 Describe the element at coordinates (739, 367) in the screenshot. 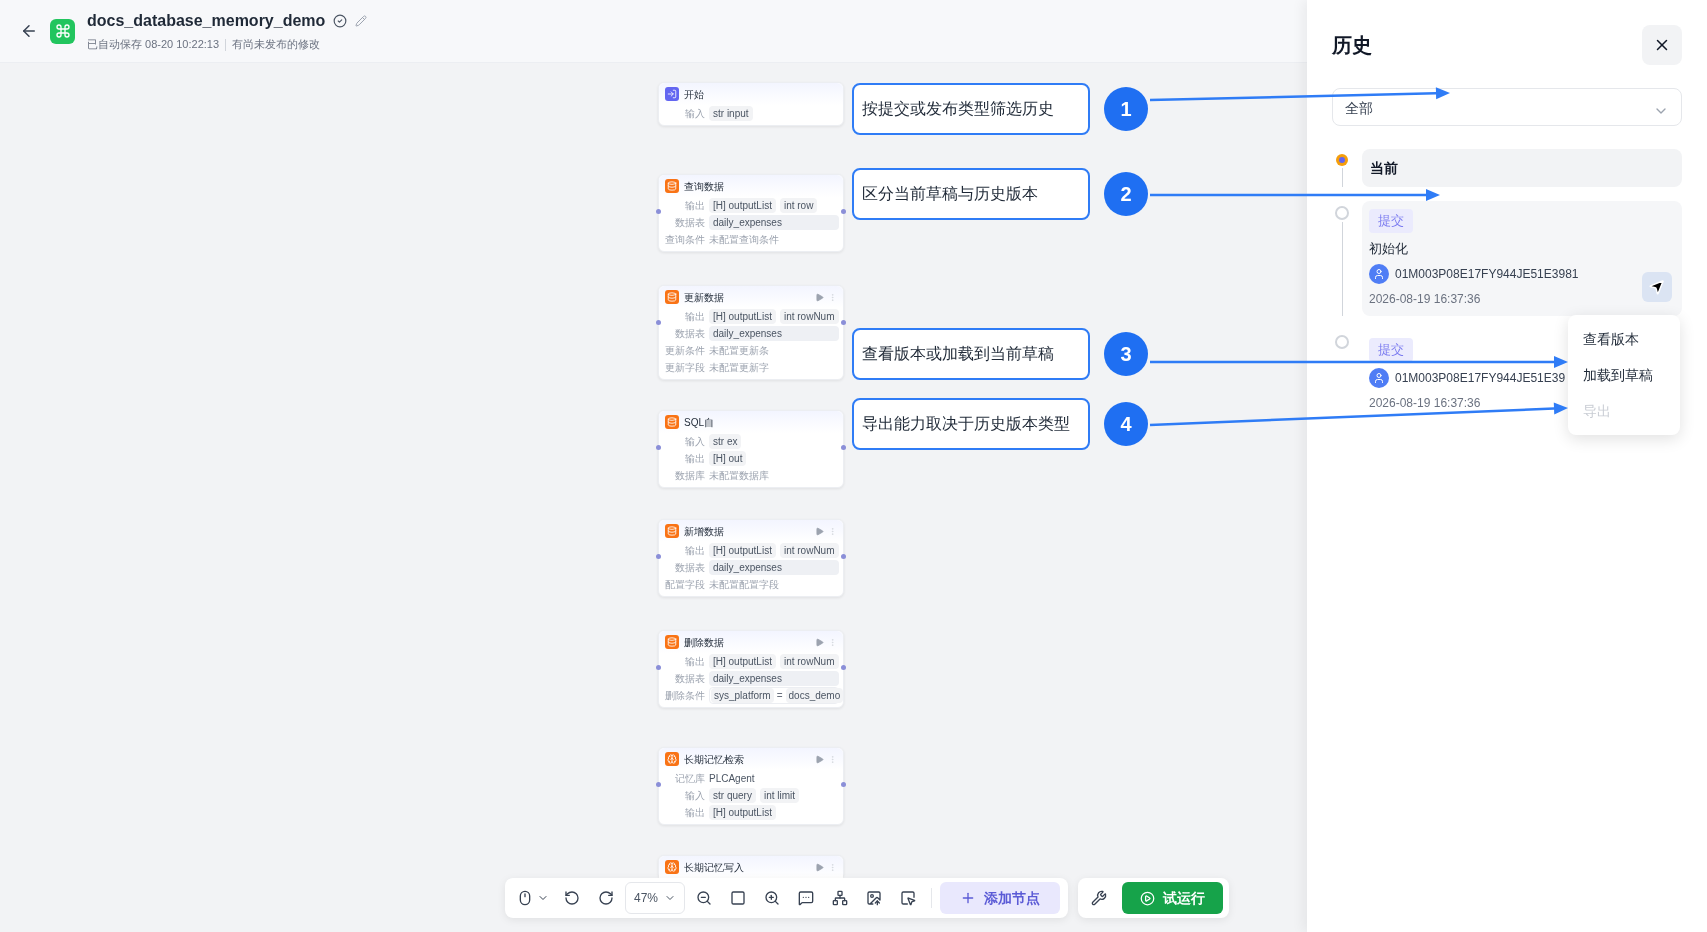

I see `field-placeholder: 未配置更新字` at that location.